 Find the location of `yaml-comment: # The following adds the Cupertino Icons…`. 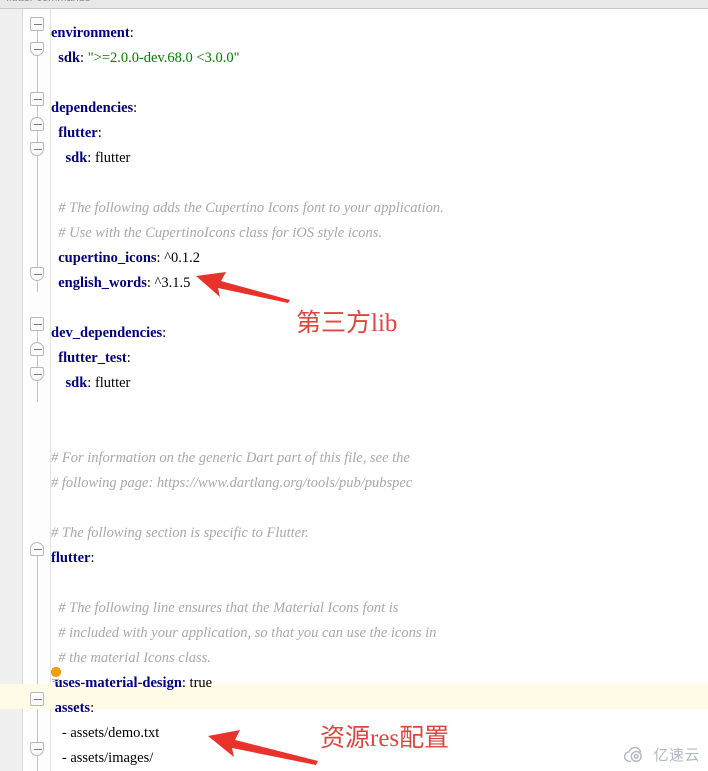

yaml-comment: # The following adds the Cupertino Icons… is located at coordinates (251, 208).